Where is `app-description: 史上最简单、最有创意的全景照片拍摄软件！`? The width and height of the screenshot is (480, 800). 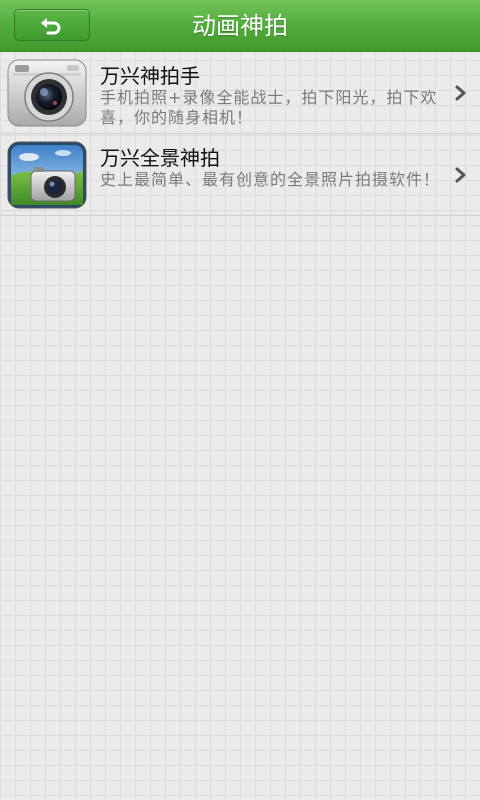
app-description: 史上最简单、最有创意的全景照片拍摄软件！ is located at coordinates (270, 179).